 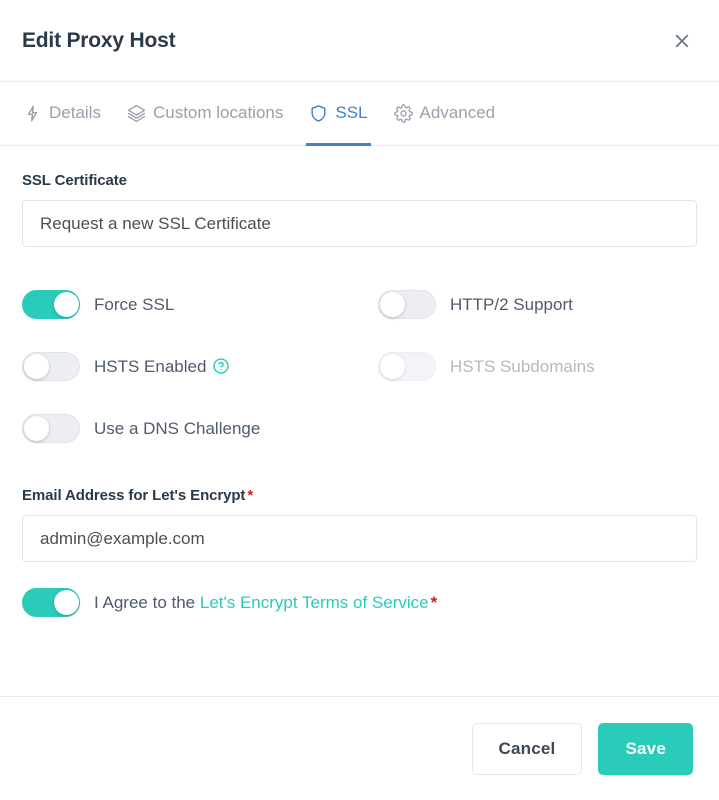 What do you see at coordinates (200, 304) in the screenshot?
I see `force-ssl-row: Force SSL` at bounding box center [200, 304].